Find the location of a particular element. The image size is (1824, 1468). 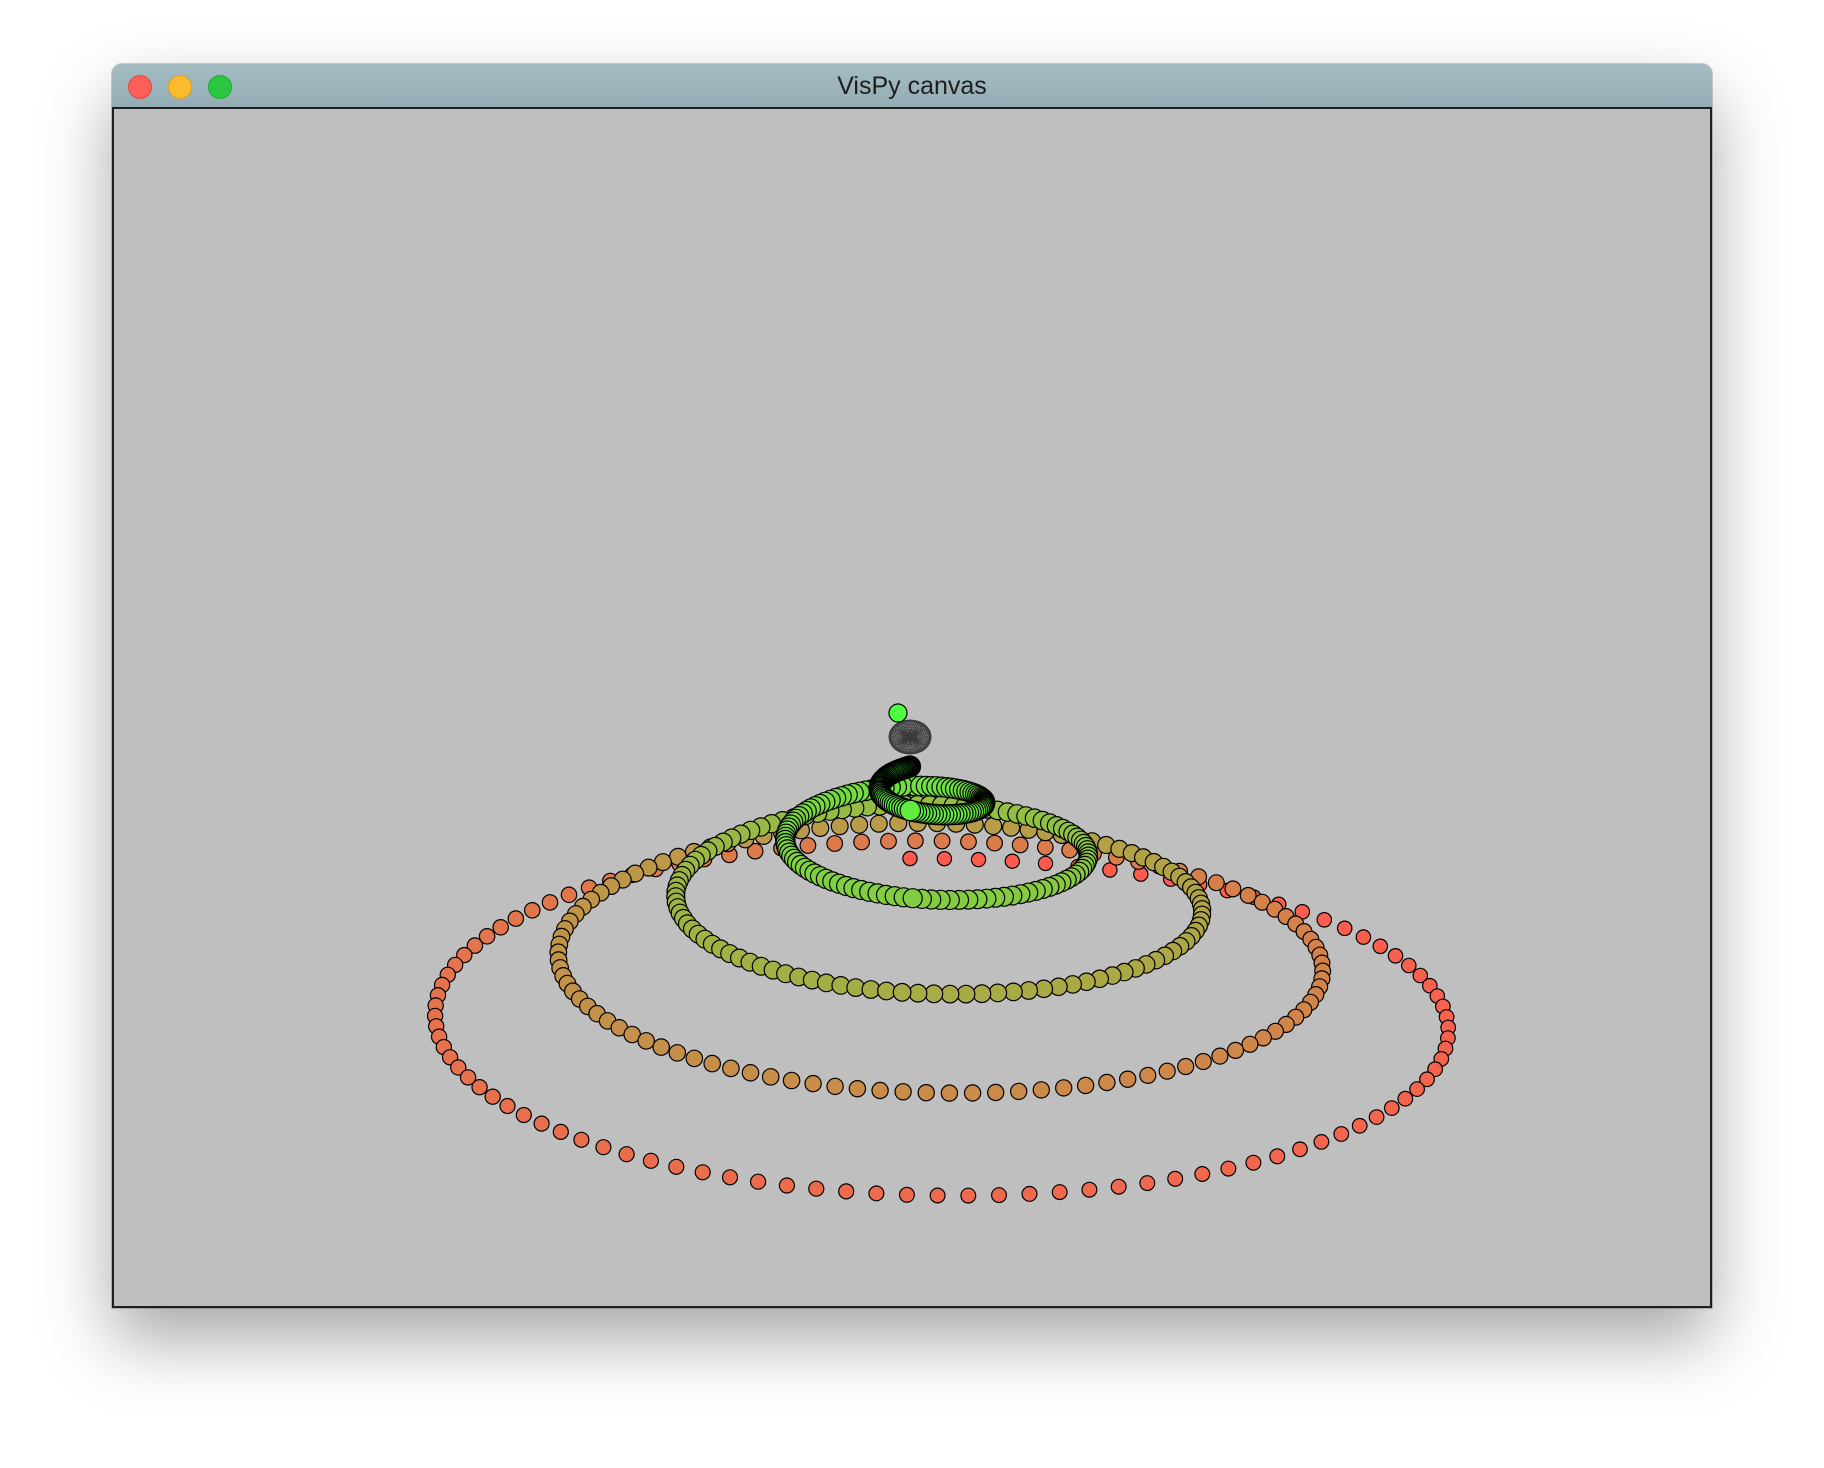

apex-marker is located at coordinates (898, 713).